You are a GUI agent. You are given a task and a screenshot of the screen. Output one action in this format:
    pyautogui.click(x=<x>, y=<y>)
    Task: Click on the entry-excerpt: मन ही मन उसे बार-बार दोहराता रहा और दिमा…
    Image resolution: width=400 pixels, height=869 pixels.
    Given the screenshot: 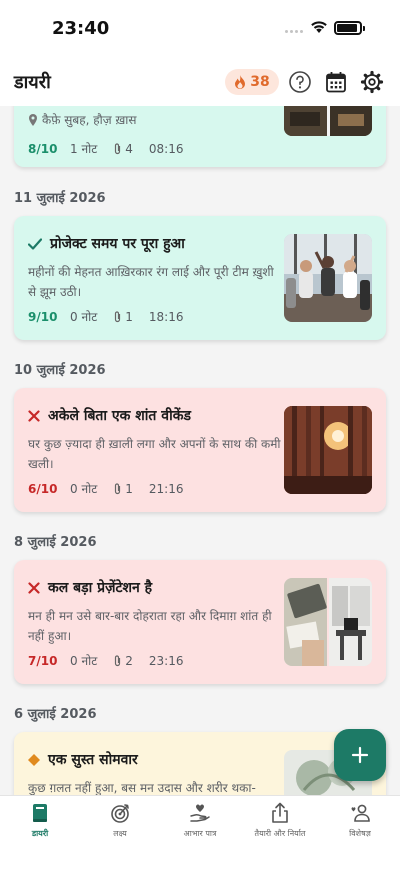 What is the action you would take?
    pyautogui.click(x=150, y=626)
    